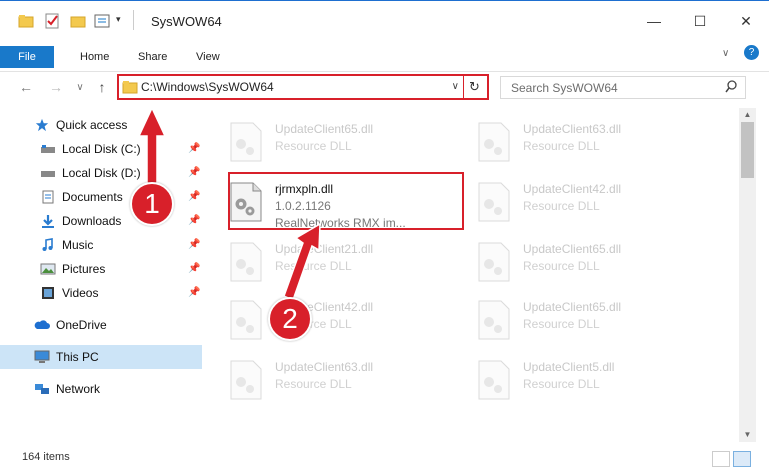  What do you see at coordinates (48, 293) in the screenshot?
I see `videos-icon` at bounding box center [48, 293].